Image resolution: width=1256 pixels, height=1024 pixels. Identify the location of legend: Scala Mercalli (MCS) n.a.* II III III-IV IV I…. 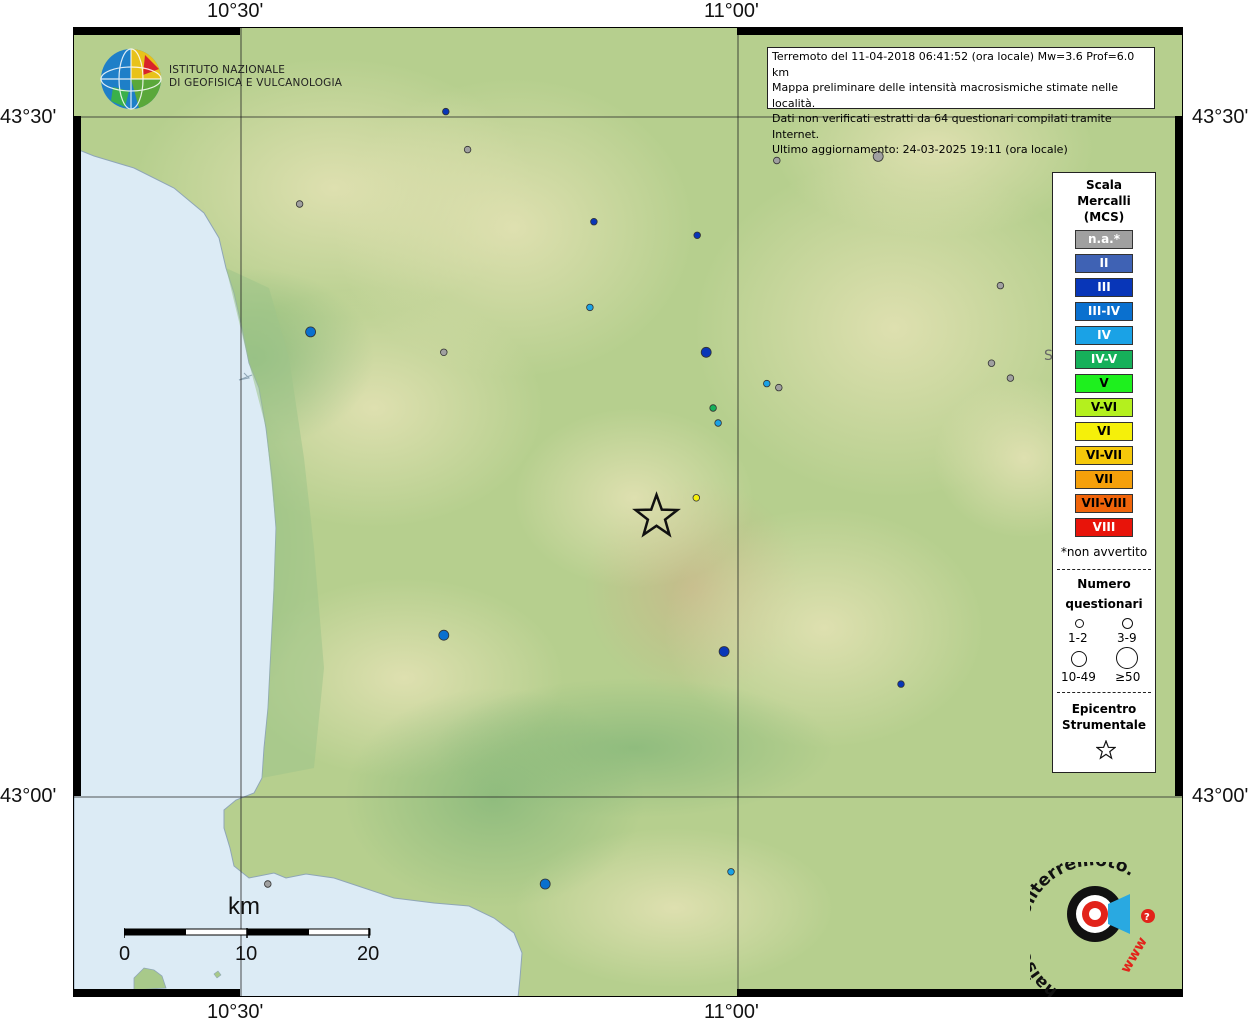
(1104, 472).